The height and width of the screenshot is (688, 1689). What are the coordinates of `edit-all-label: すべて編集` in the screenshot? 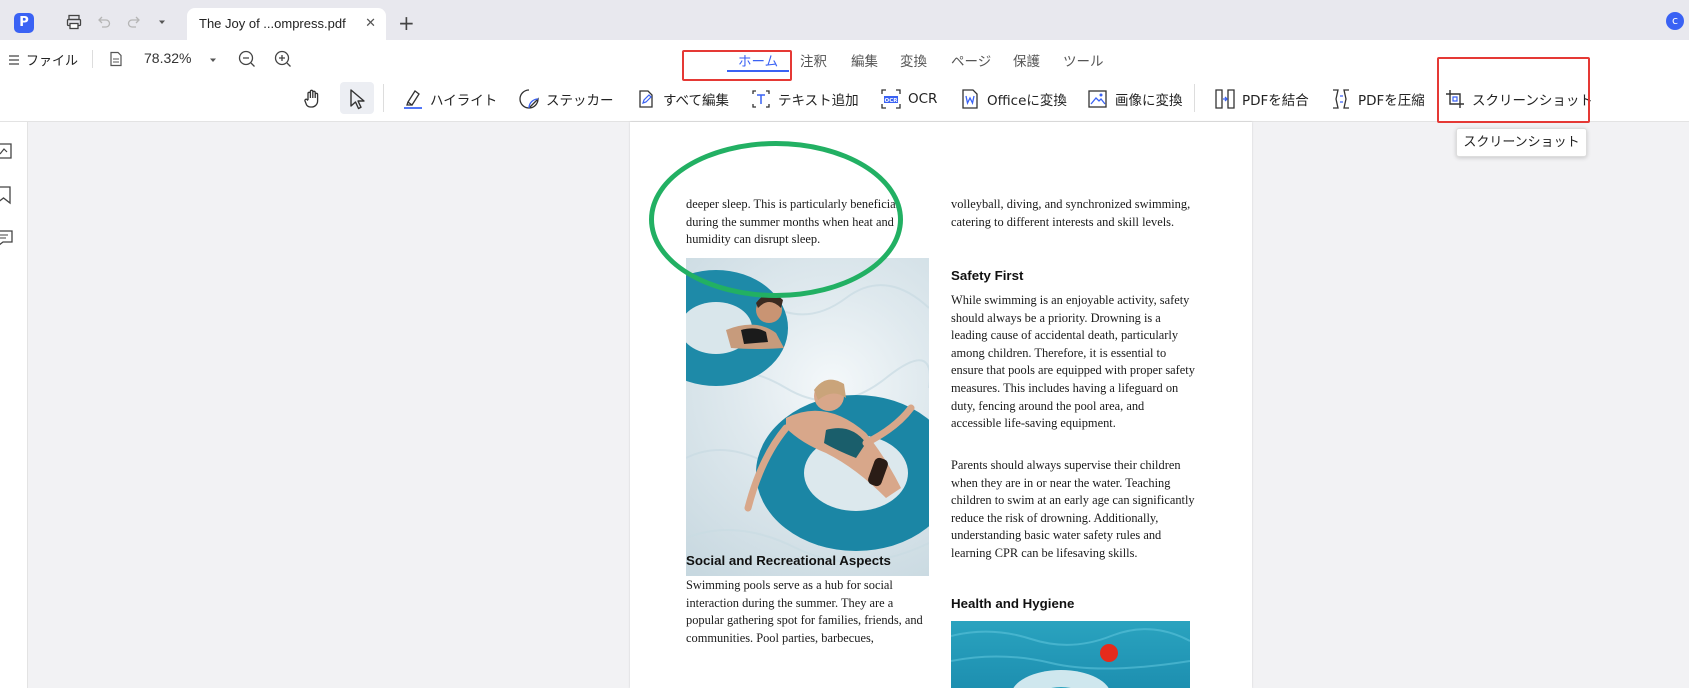 It's located at (696, 101).